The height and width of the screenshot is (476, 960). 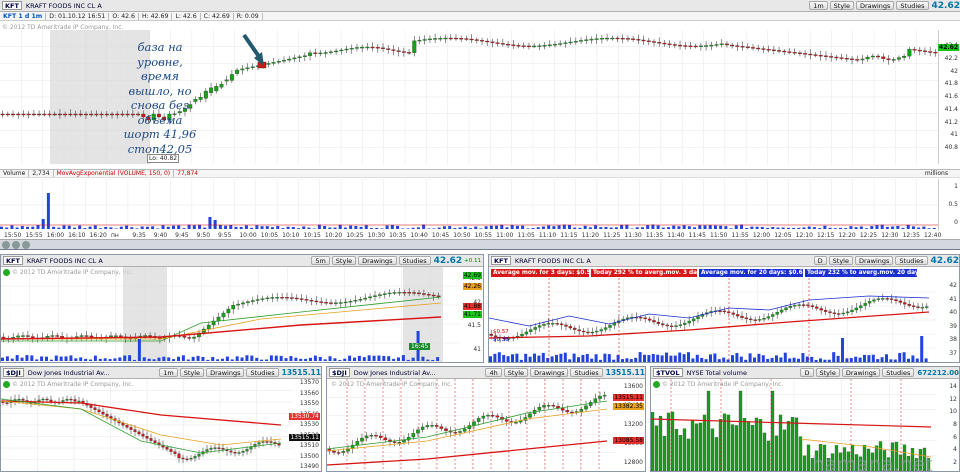 What do you see at coordinates (474, 326) in the screenshot?
I see `y-tick-label: 41.5` at bounding box center [474, 326].